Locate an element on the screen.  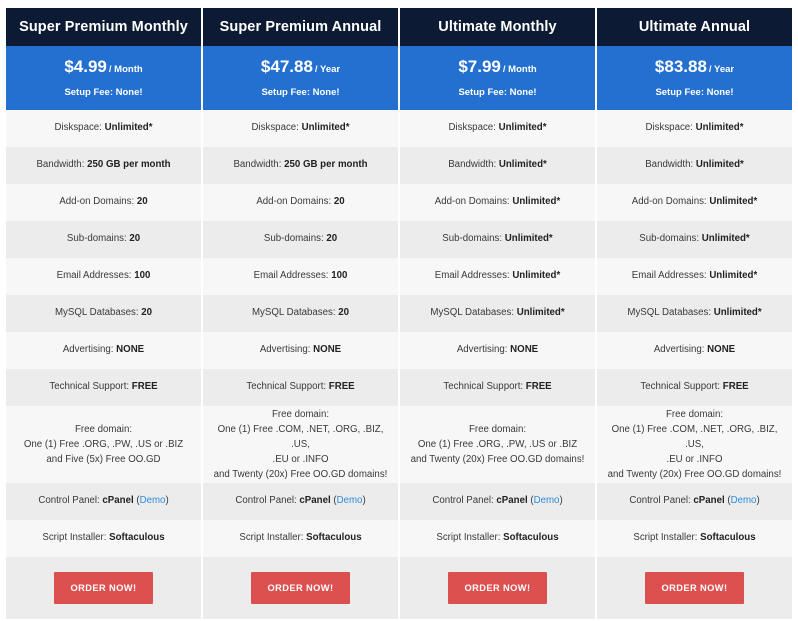
feature-cell-bandwidth-0: Bandwidth: 250 GB per month is located at coordinates (104, 165).